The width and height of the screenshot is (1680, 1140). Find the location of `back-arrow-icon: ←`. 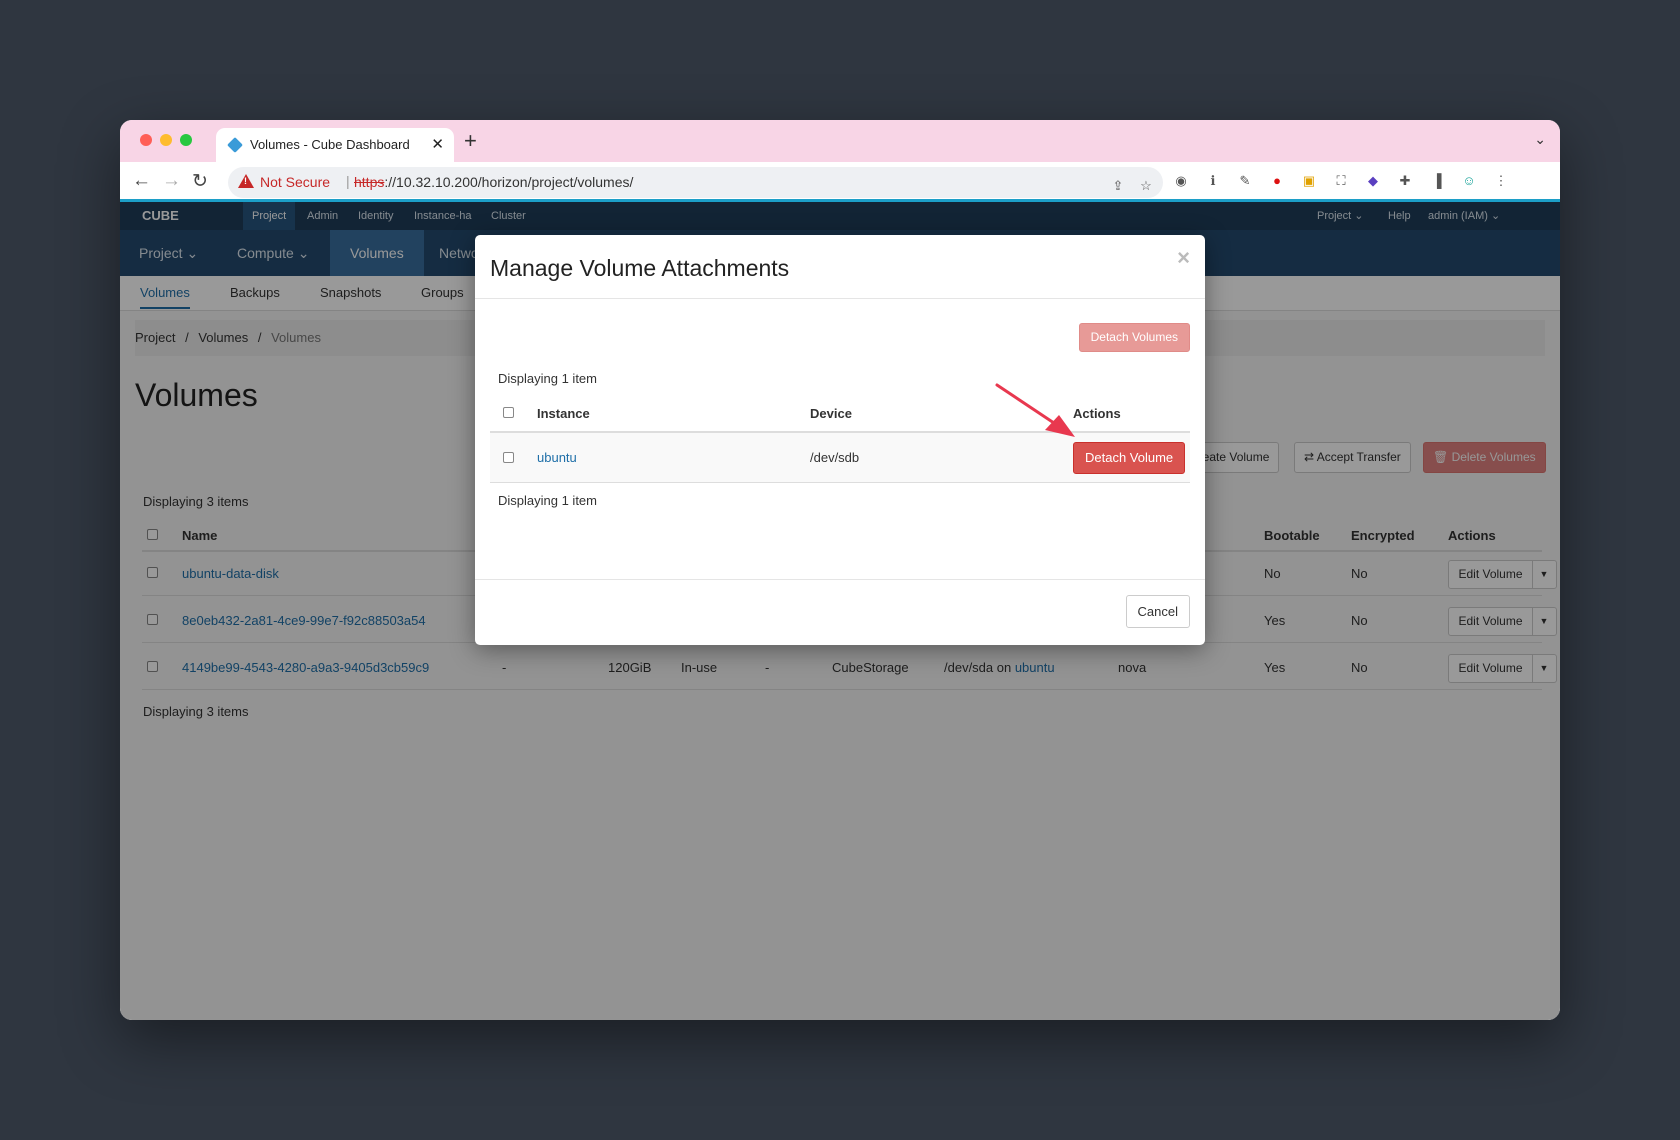

back-arrow-icon: ← is located at coordinates (141, 181).